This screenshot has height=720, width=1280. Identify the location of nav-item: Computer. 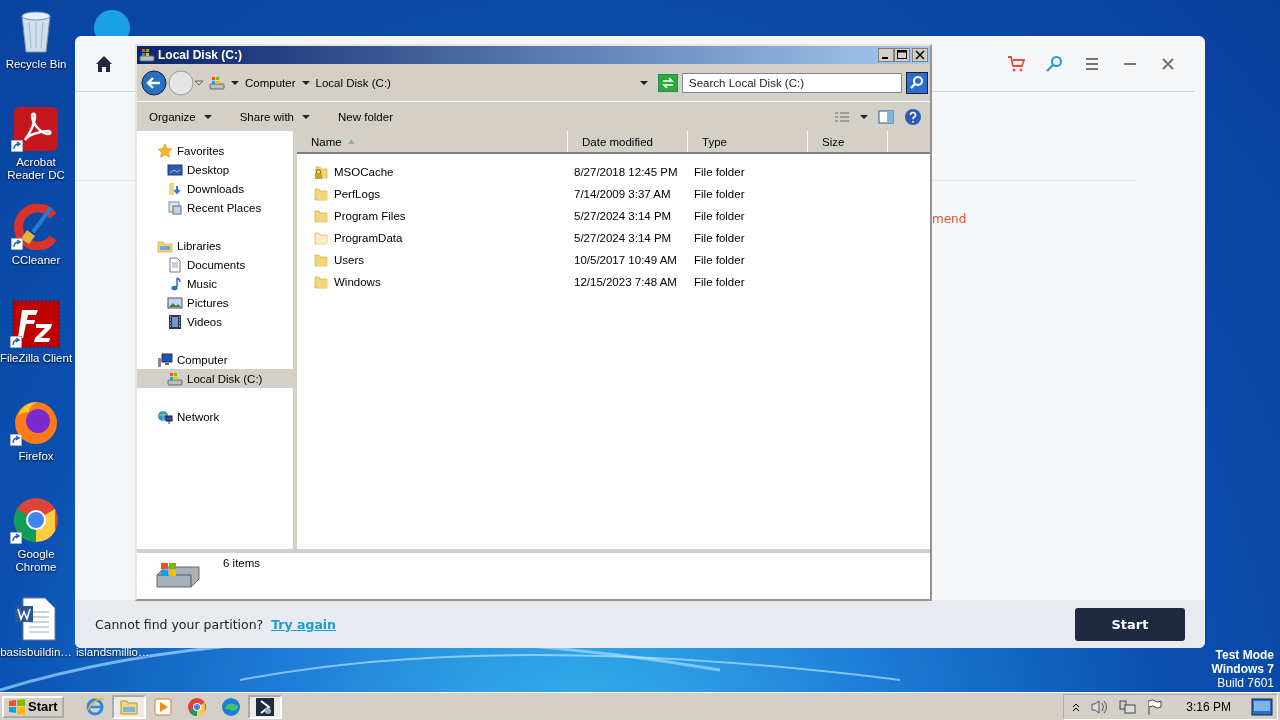
(215, 359).